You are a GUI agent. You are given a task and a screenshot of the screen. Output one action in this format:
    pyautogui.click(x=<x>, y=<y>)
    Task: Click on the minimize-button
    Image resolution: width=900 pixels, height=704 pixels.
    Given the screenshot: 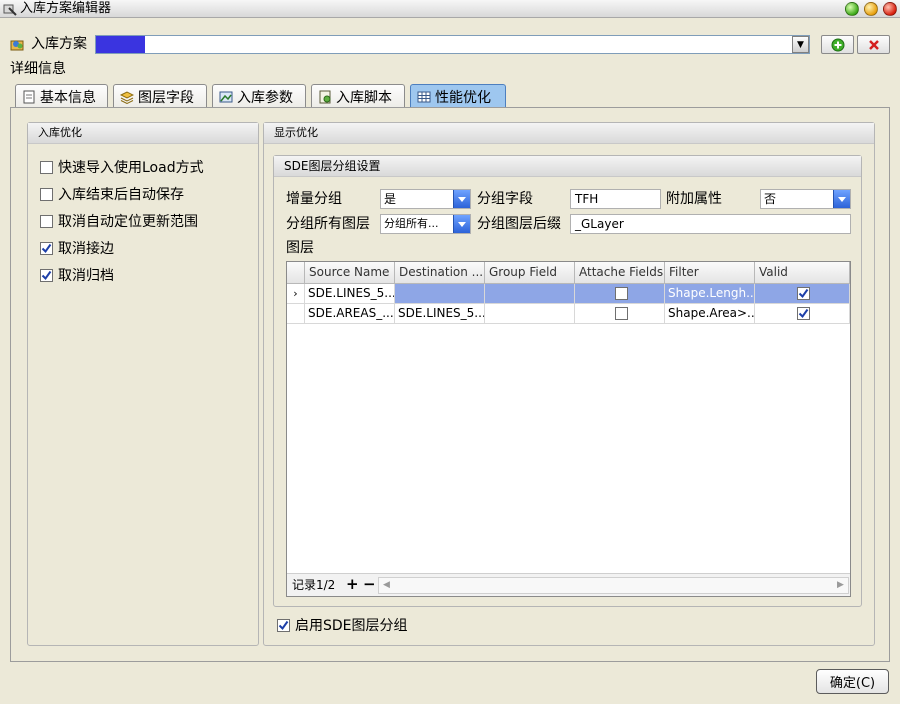 What is the action you would take?
    pyautogui.click(x=852, y=9)
    